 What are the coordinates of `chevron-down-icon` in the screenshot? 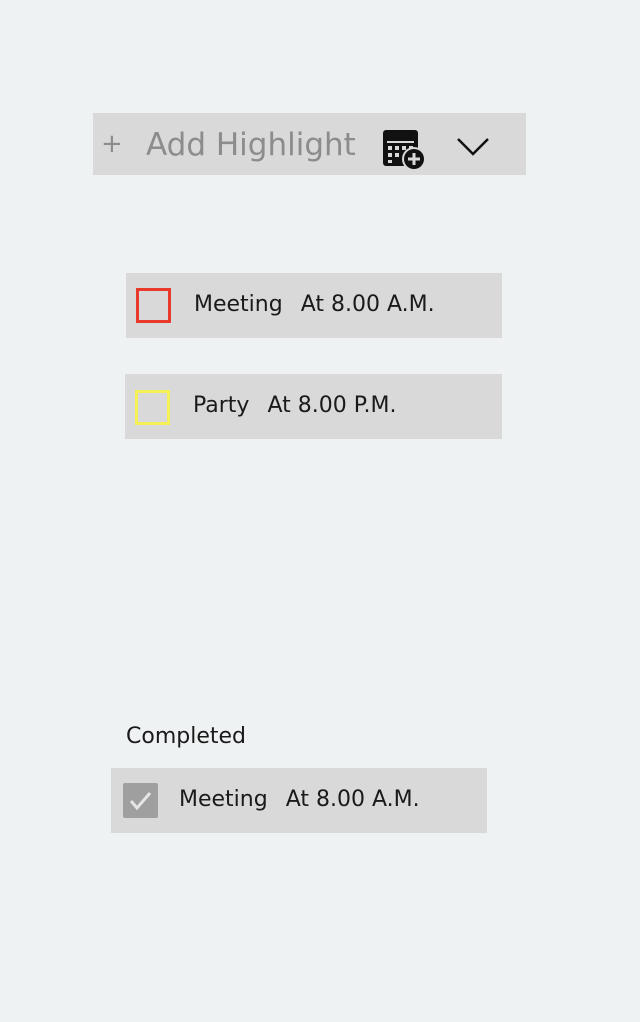 It's located at (473, 147).